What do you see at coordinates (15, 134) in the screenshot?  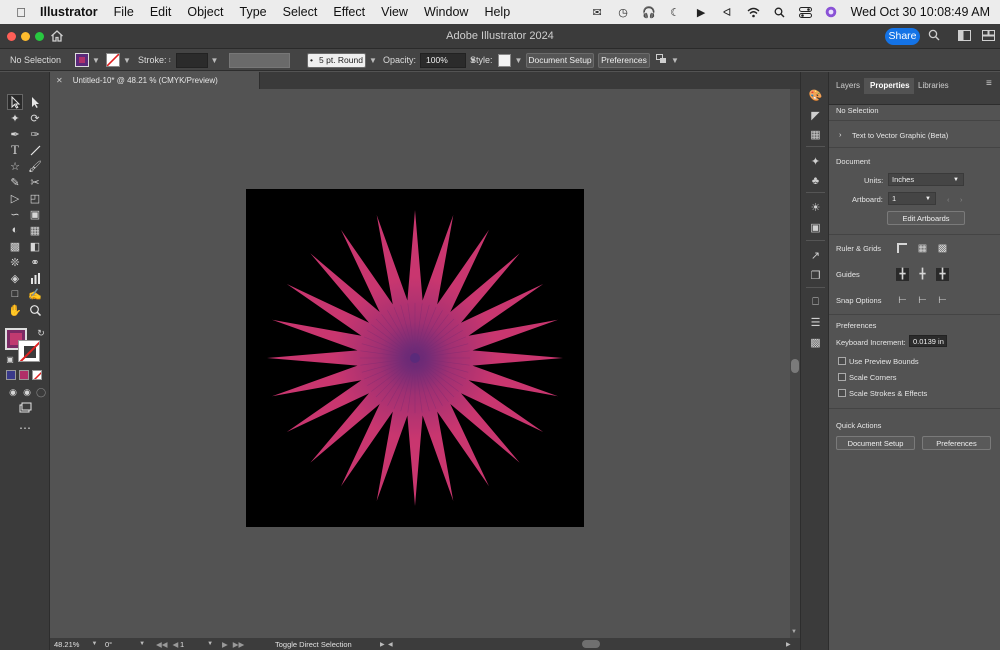 I see `pen-tool-icon: ✒` at bounding box center [15, 134].